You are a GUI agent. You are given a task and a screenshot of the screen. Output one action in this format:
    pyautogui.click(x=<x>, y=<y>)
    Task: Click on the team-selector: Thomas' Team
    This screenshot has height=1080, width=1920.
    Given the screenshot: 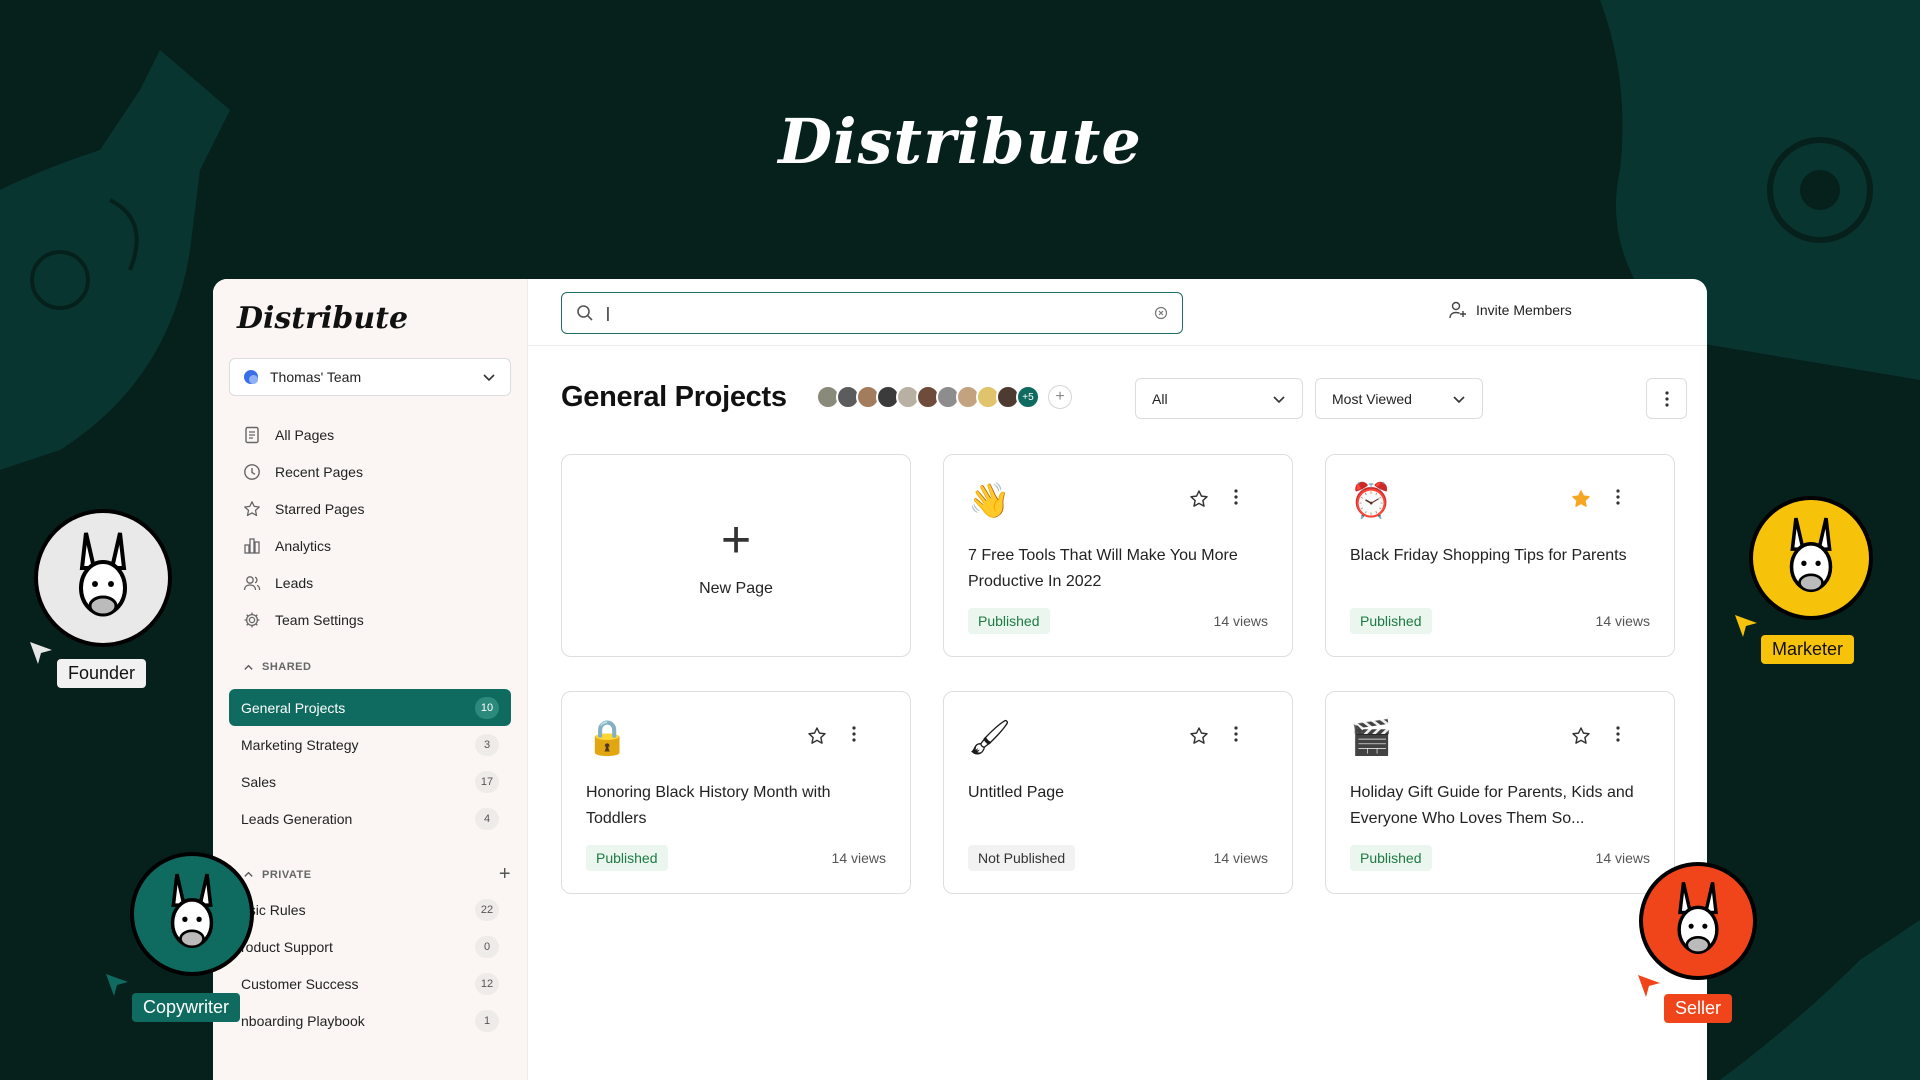 What is the action you would take?
    pyautogui.click(x=370, y=377)
    